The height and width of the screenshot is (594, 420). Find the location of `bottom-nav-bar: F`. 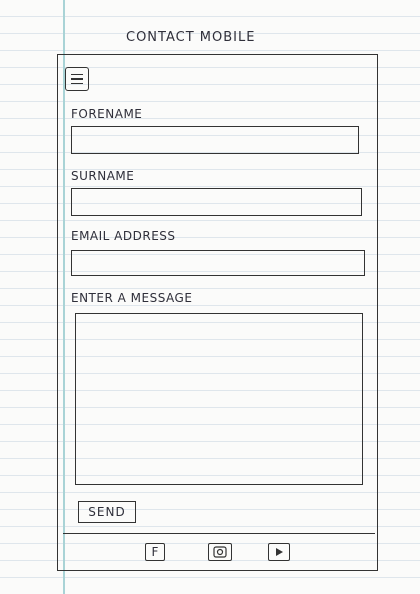

bottom-nav-bar: F is located at coordinates (219, 549).